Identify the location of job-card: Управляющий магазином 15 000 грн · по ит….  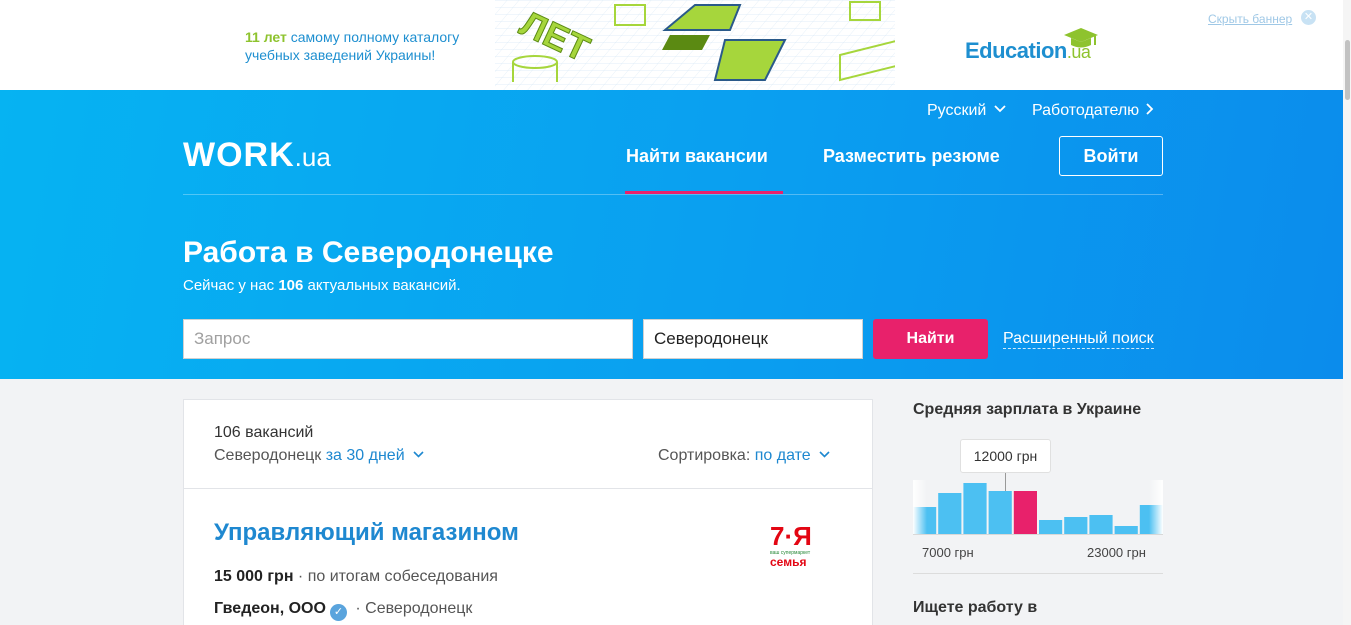
(528, 556).